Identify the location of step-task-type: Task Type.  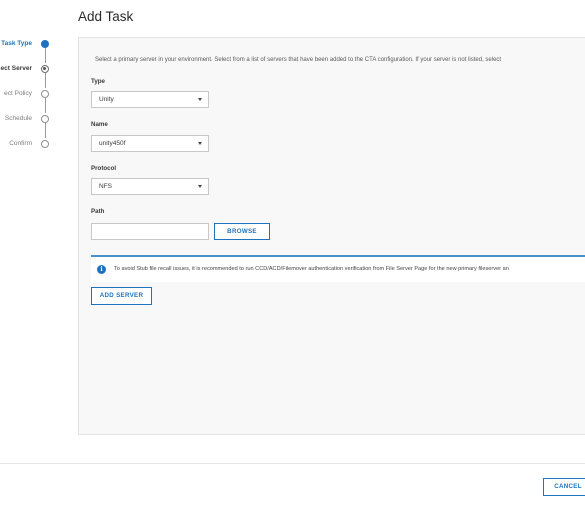
(30, 44).